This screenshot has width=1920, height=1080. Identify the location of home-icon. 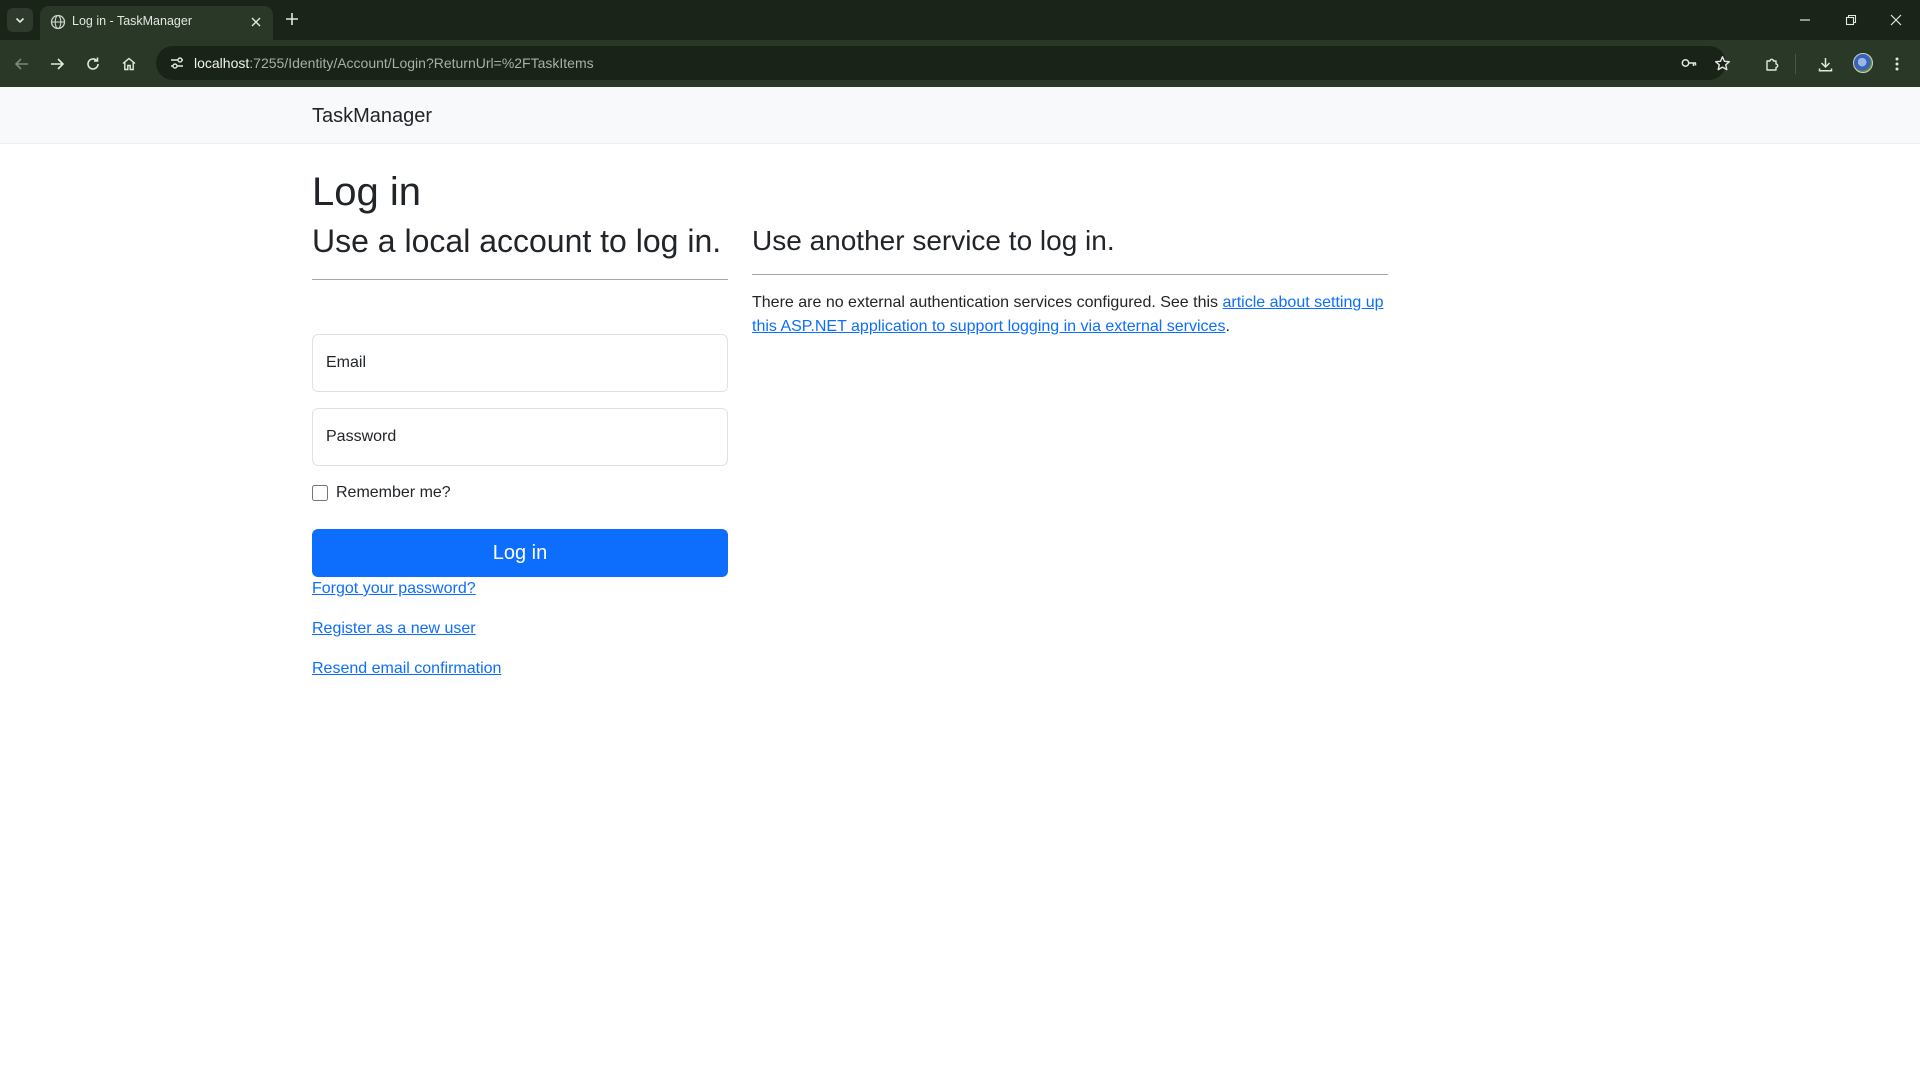
(129, 64).